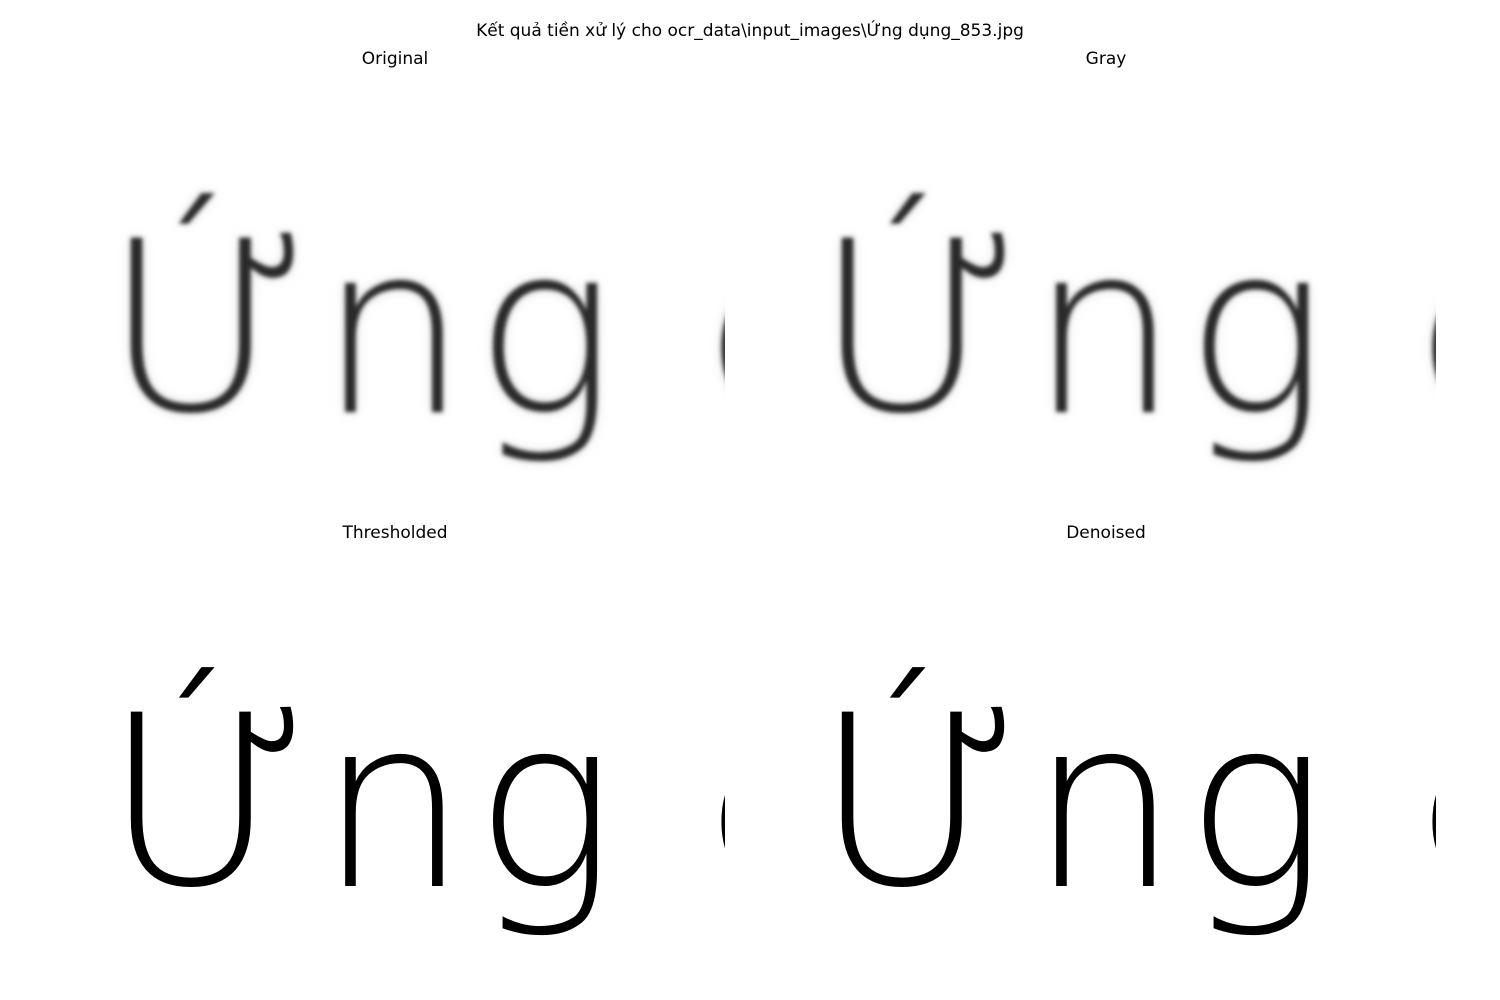 Image resolution: width=1500 pixels, height=1000 pixels. What do you see at coordinates (415, 330) in the screenshot?
I see `original-word: Ứng dụng` at bounding box center [415, 330].